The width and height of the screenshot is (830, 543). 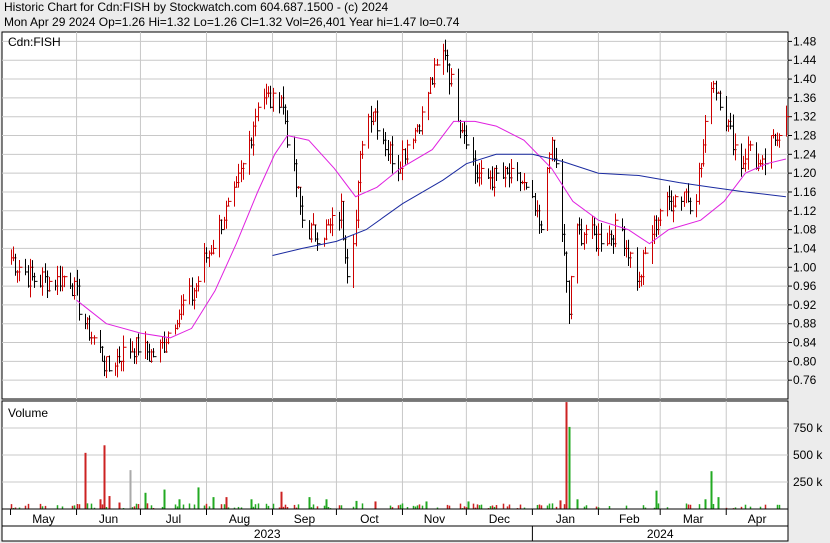 What do you see at coordinates (808, 482) in the screenshot?
I see `volume-tick-label: 250 k` at bounding box center [808, 482].